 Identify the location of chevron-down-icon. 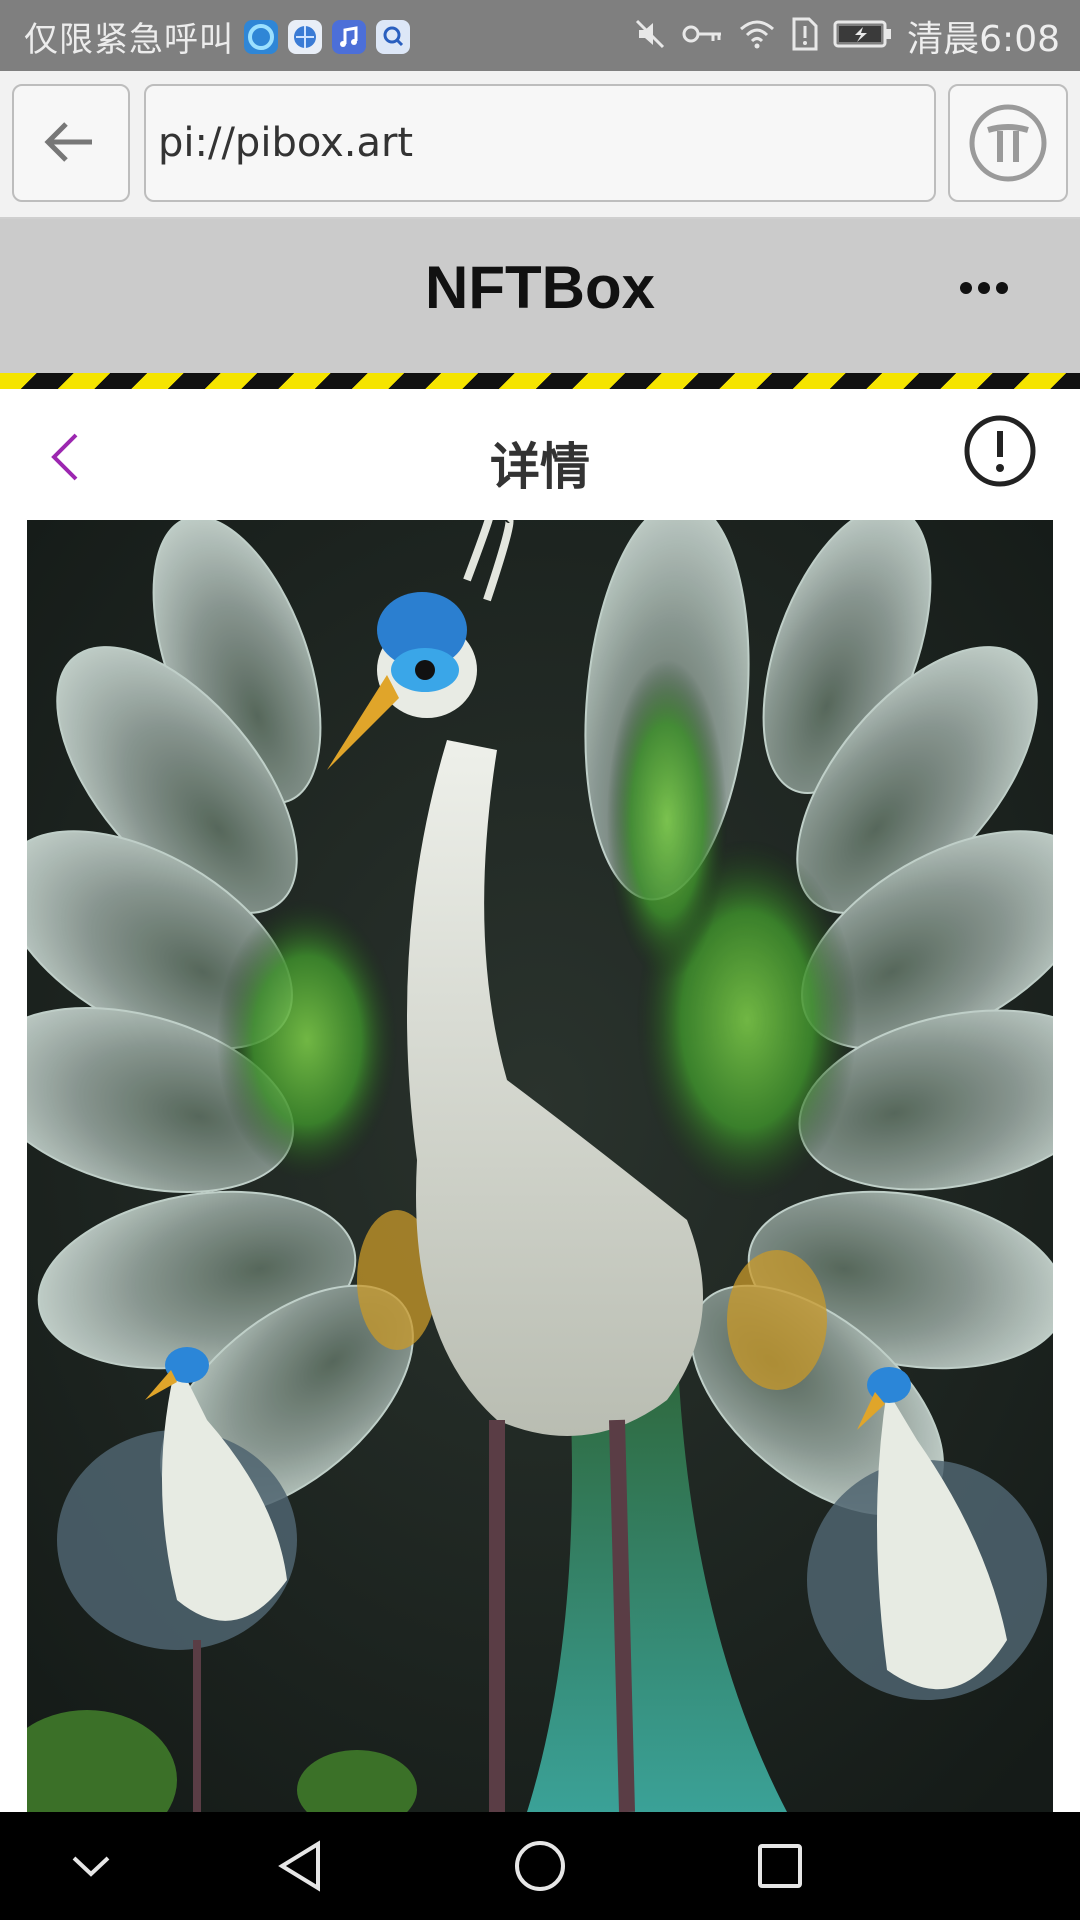
(91, 1866).